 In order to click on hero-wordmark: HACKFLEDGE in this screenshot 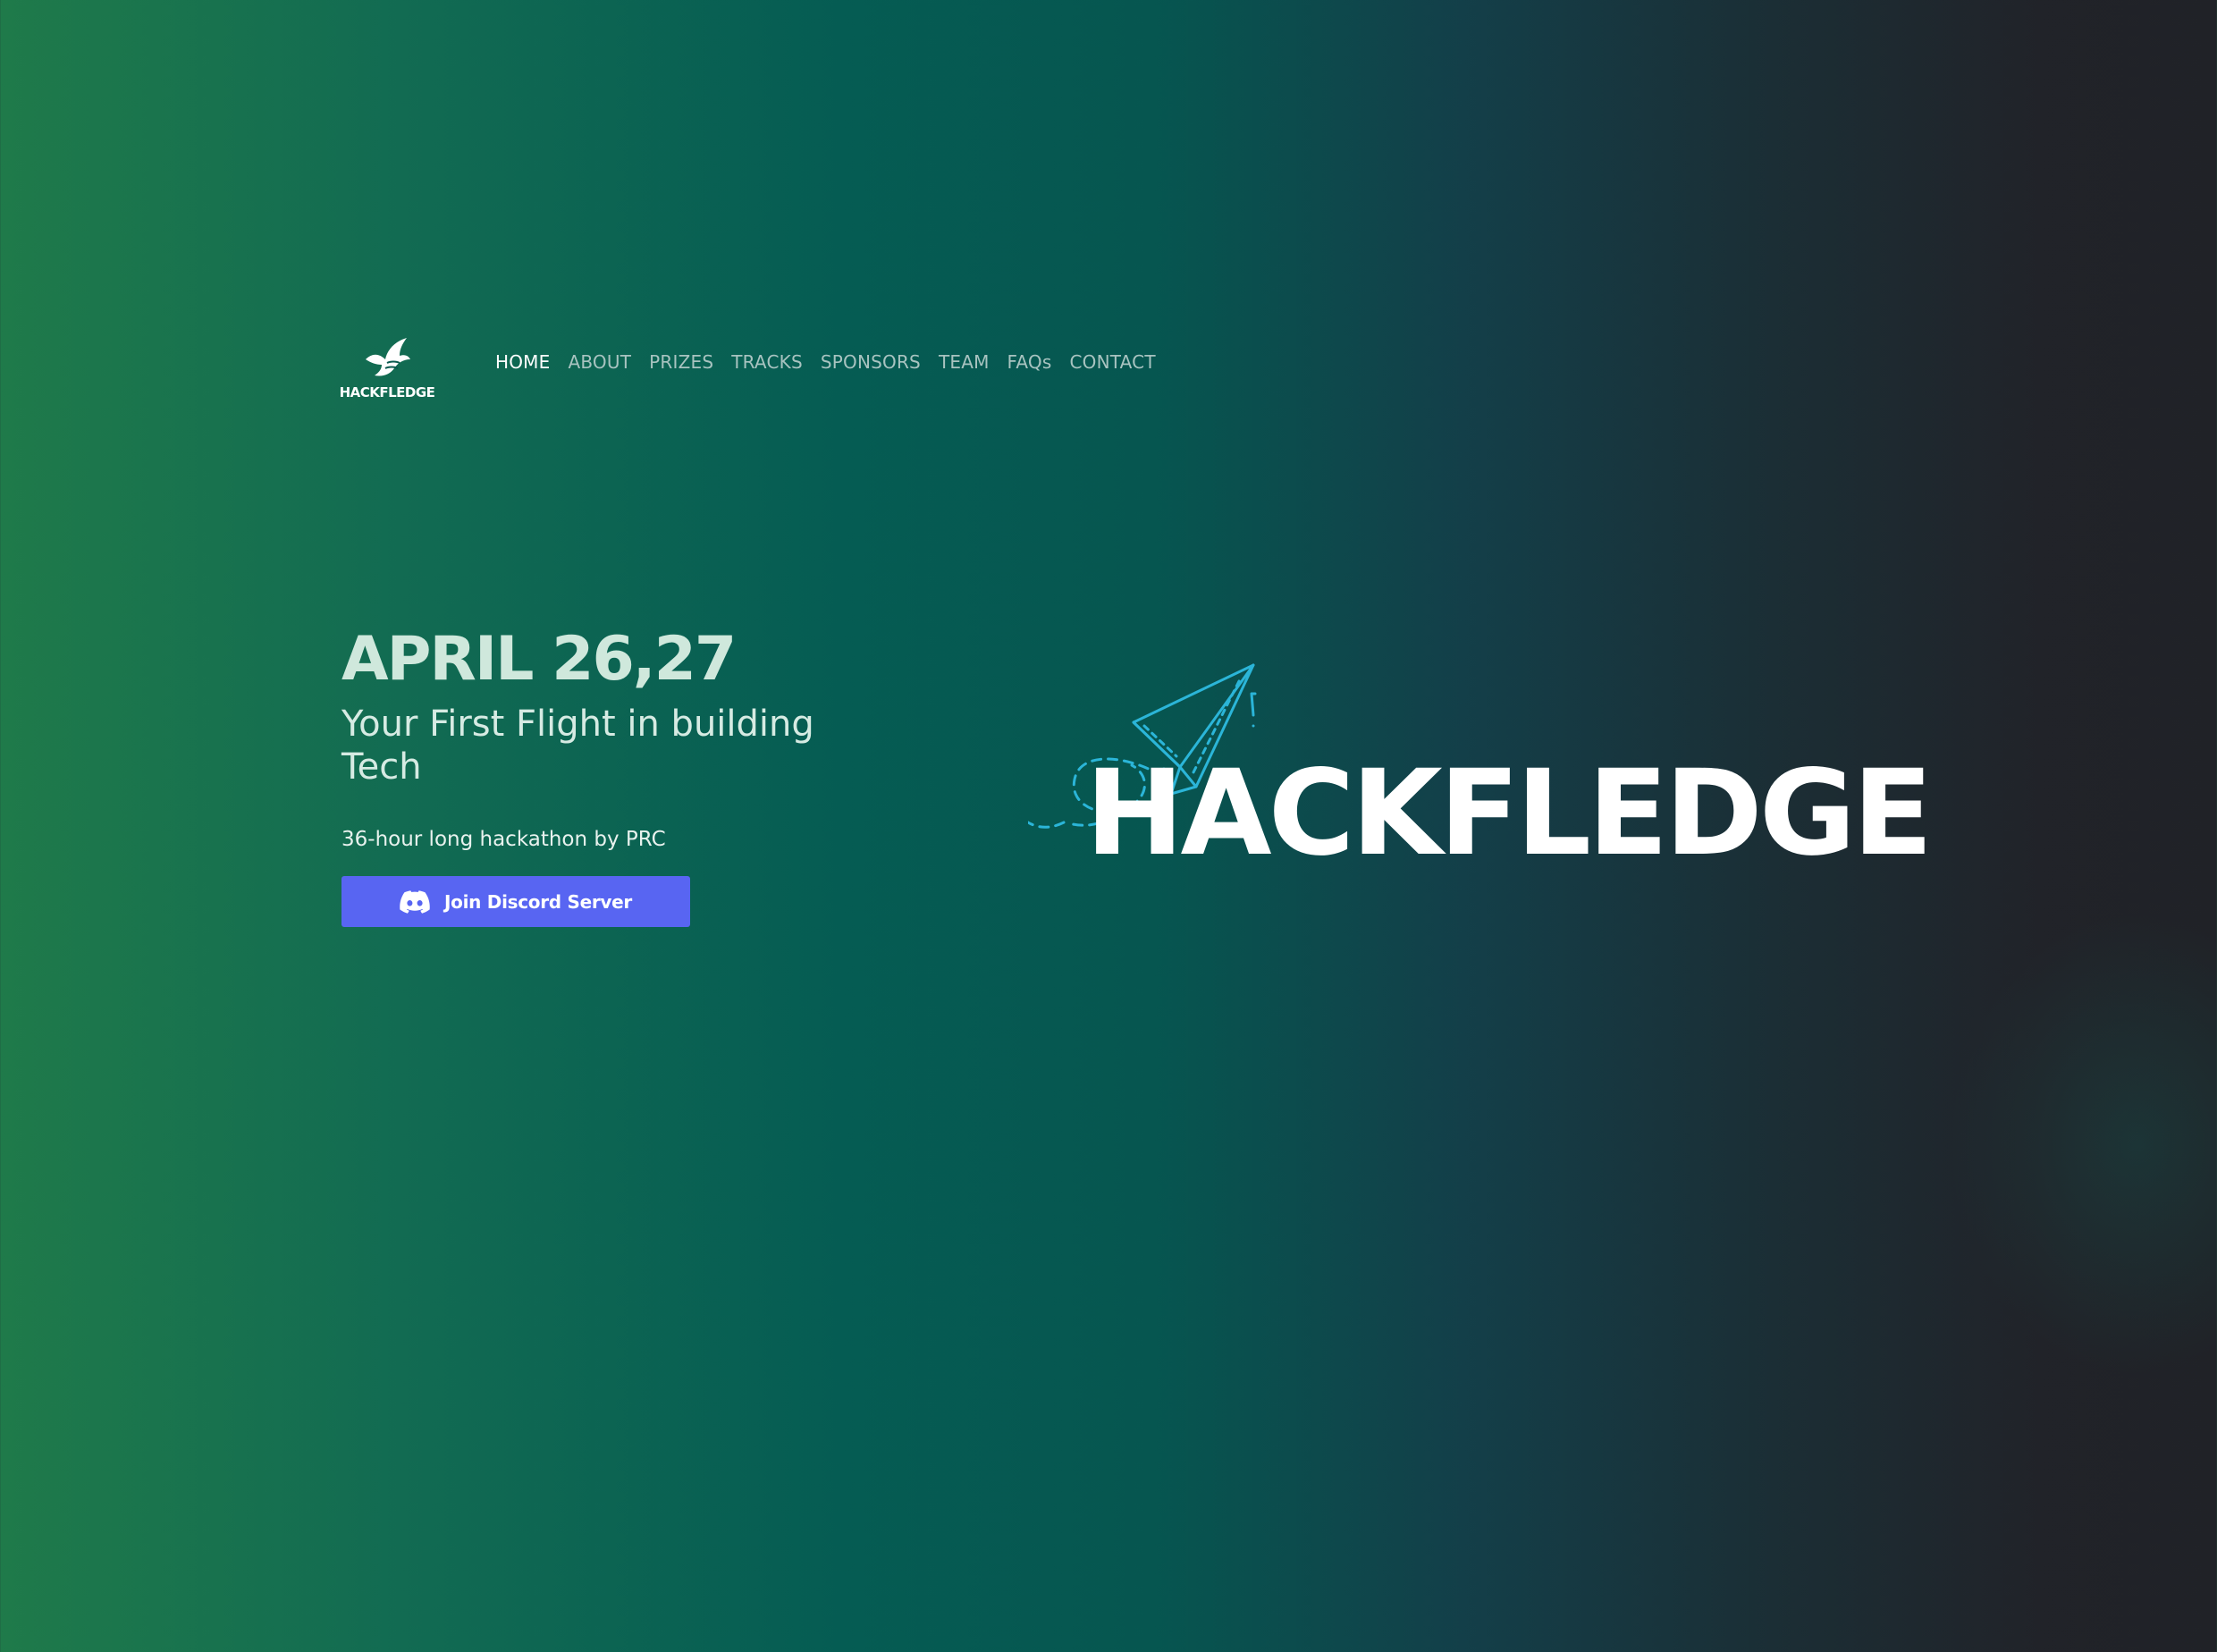, I will do `click(1509, 813)`.